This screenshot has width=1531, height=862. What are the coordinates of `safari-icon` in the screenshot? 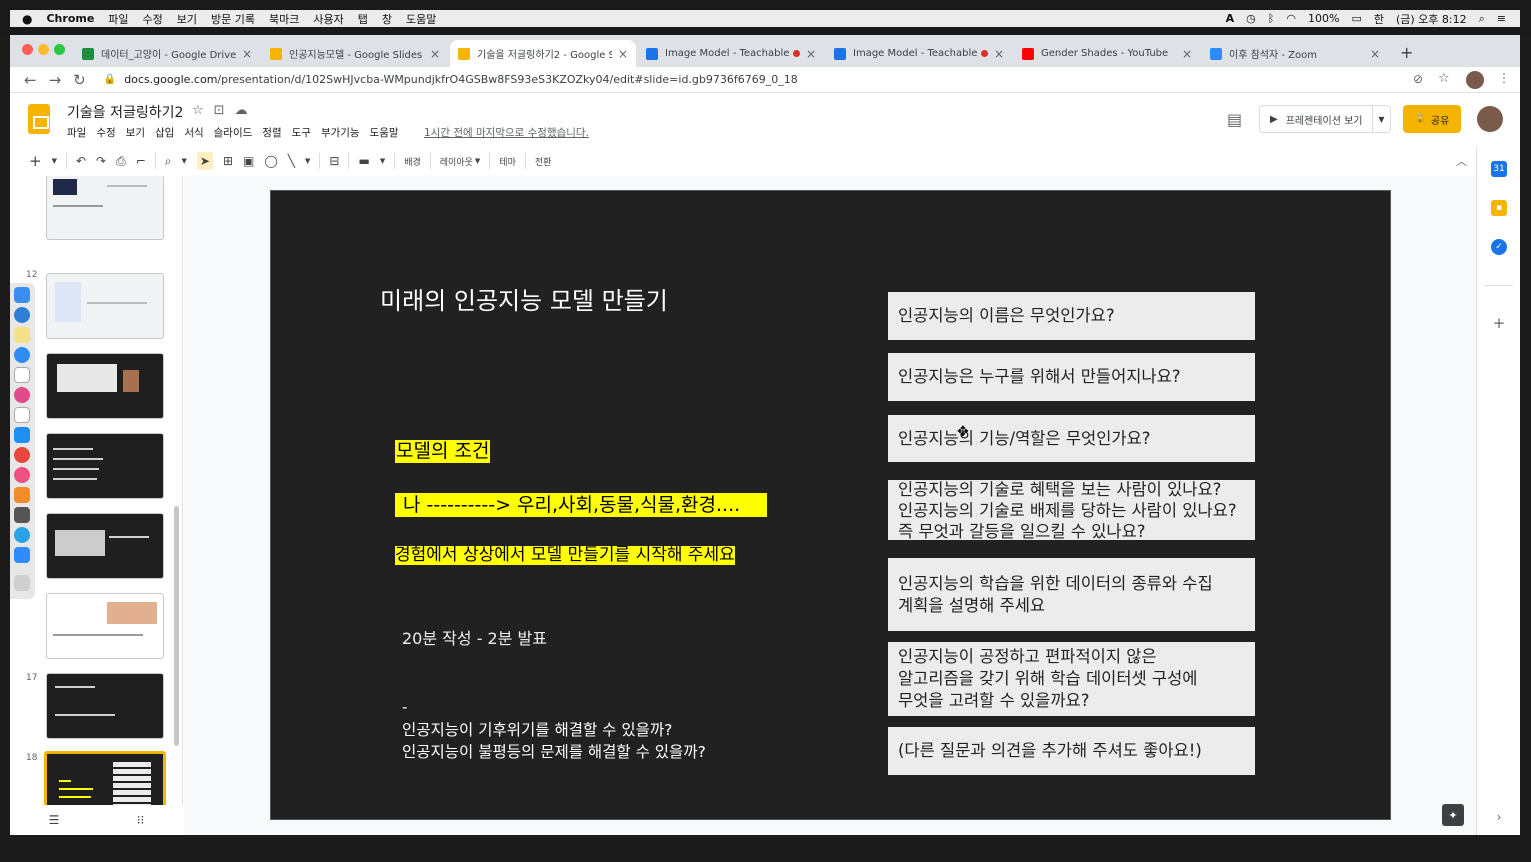 It's located at (22, 315).